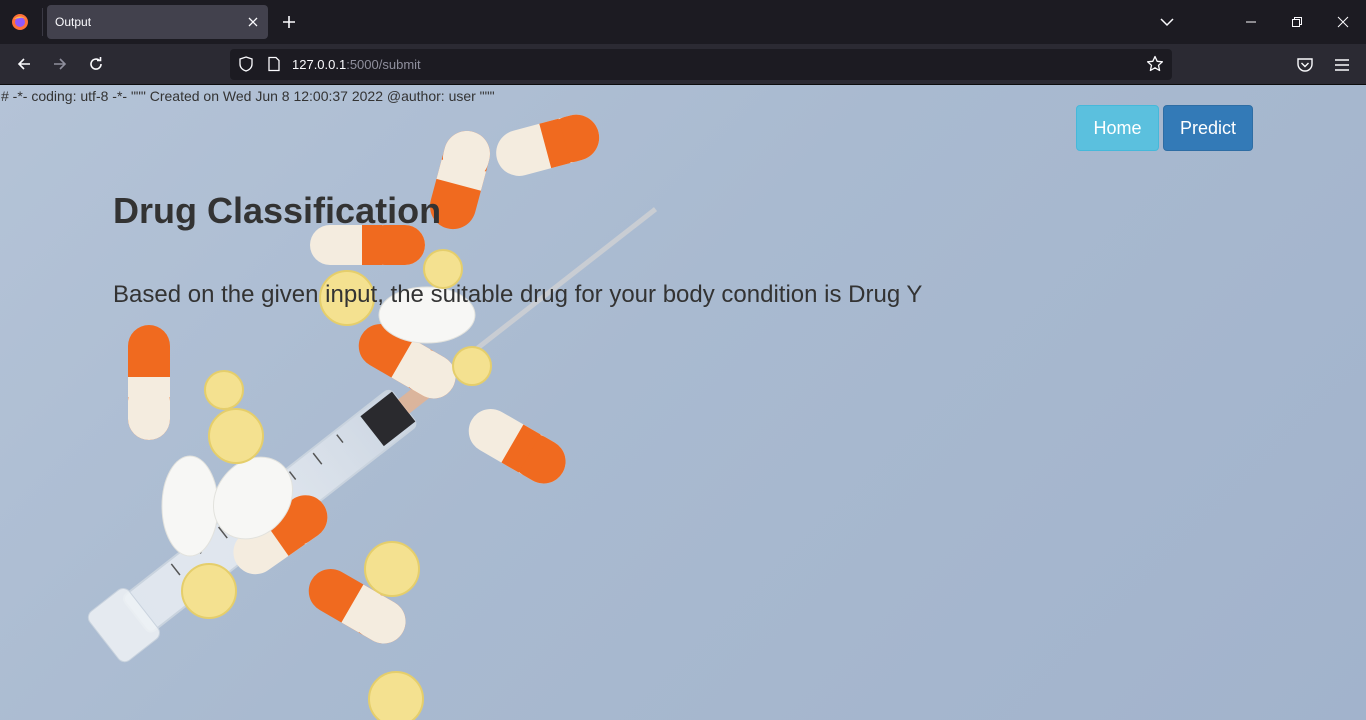  I want to click on back-button, so click(24, 64).